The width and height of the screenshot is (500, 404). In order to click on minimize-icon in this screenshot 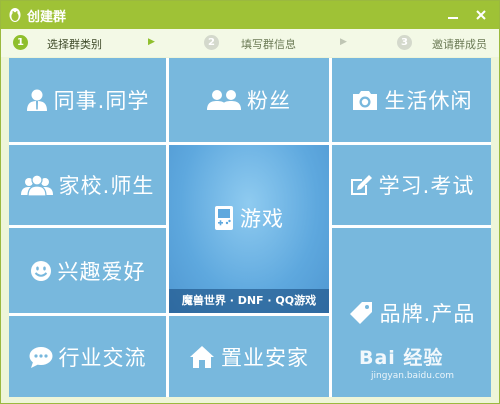, I will do `click(453, 18)`.